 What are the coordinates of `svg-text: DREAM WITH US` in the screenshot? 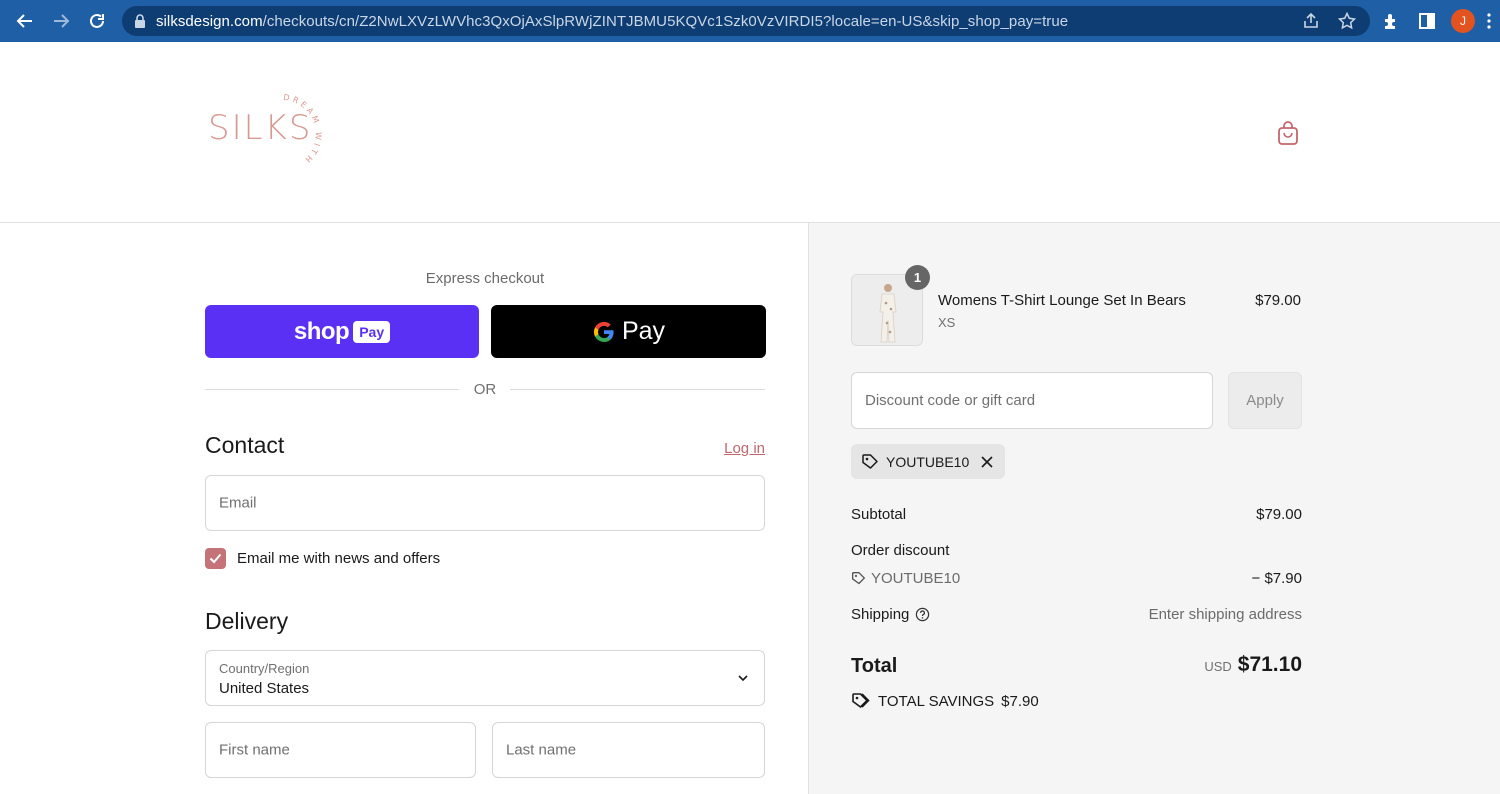 It's located at (264, 129).